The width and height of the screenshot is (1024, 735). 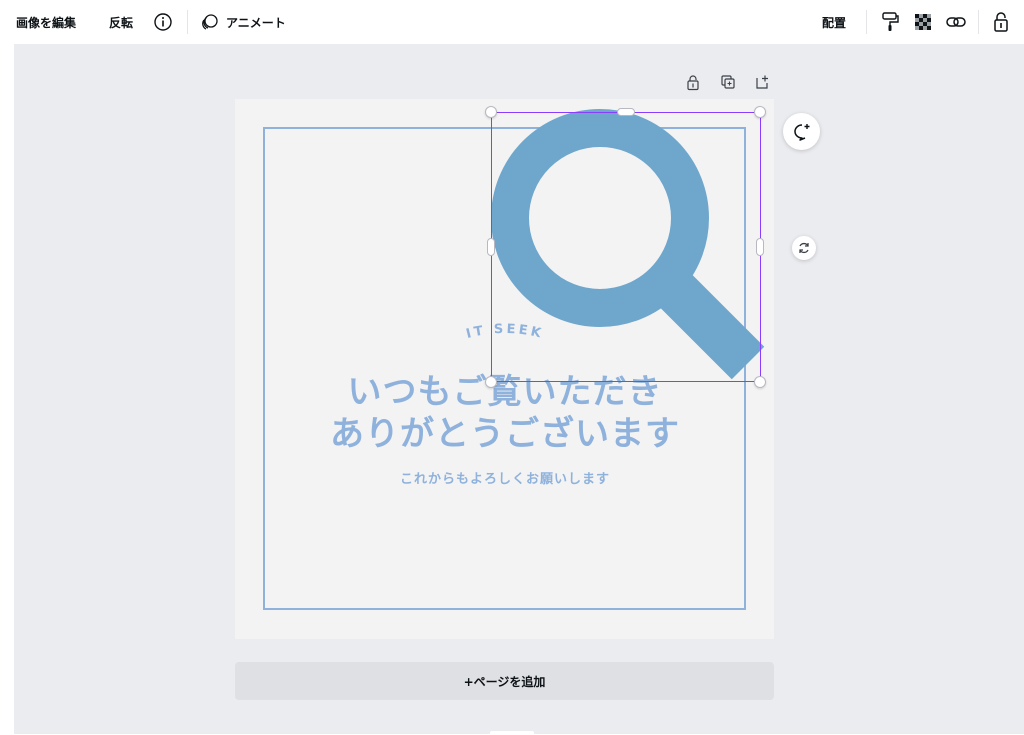 I want to click on animate-icon, so click(x=210, y=22).